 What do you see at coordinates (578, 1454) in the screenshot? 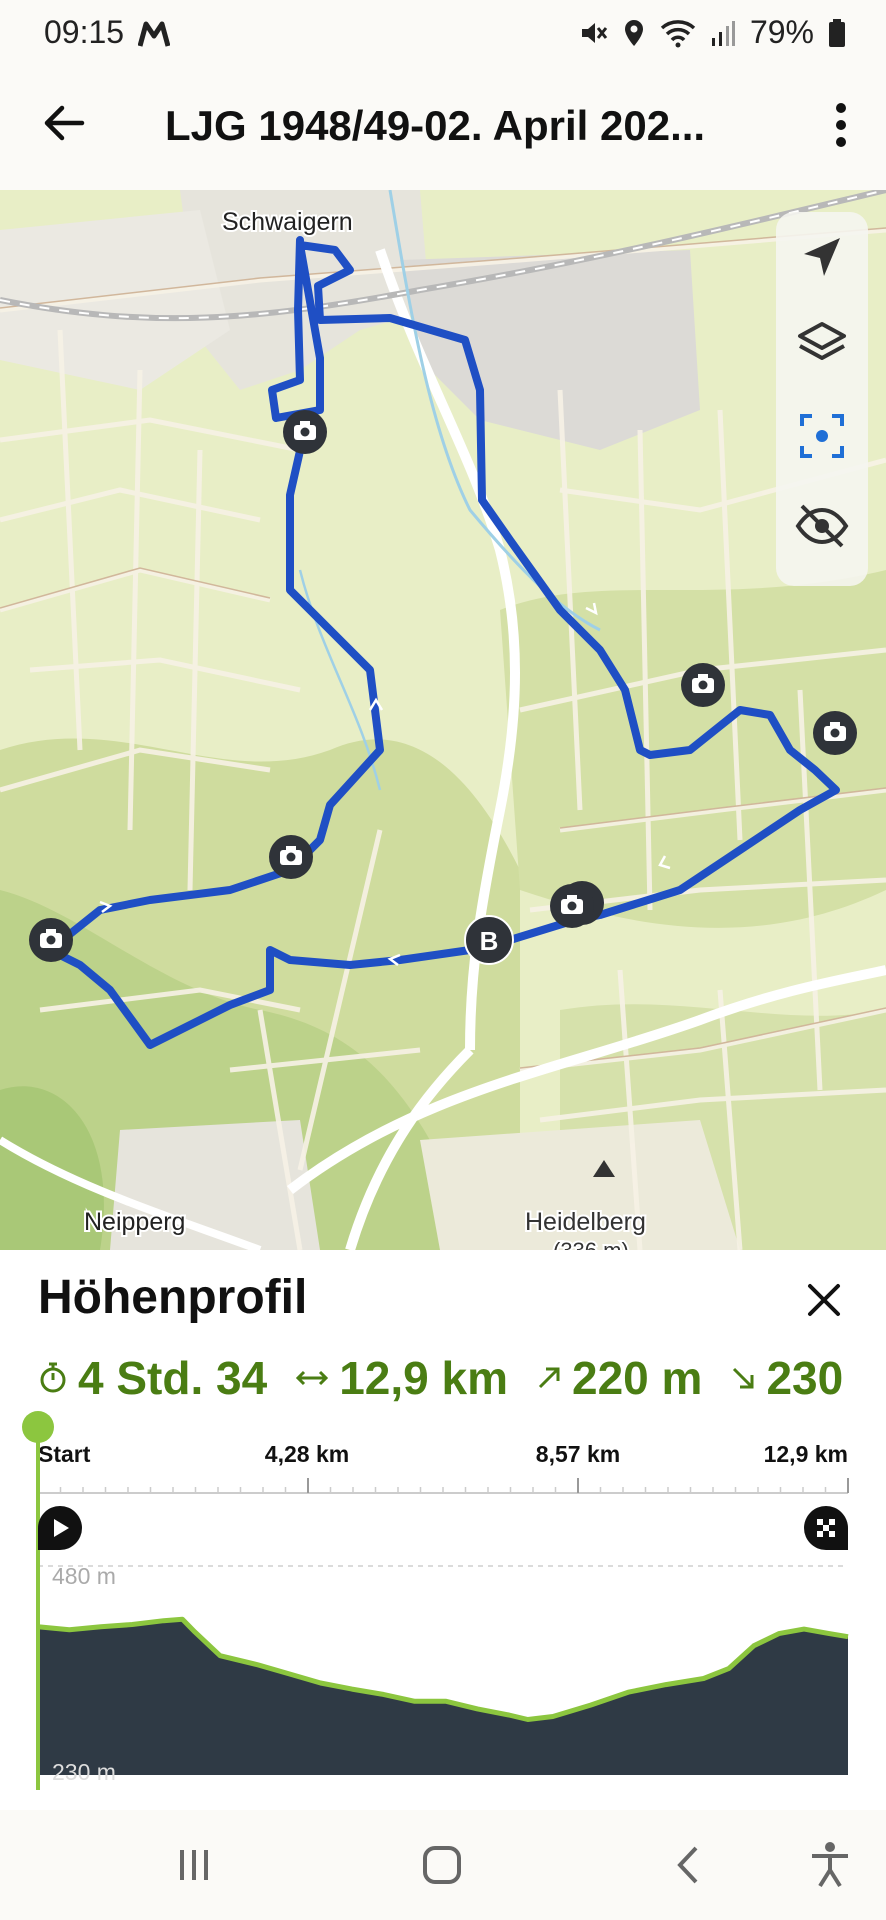
I see `x-tick-label: 8,57 km` at bounding box center [578, 1454].